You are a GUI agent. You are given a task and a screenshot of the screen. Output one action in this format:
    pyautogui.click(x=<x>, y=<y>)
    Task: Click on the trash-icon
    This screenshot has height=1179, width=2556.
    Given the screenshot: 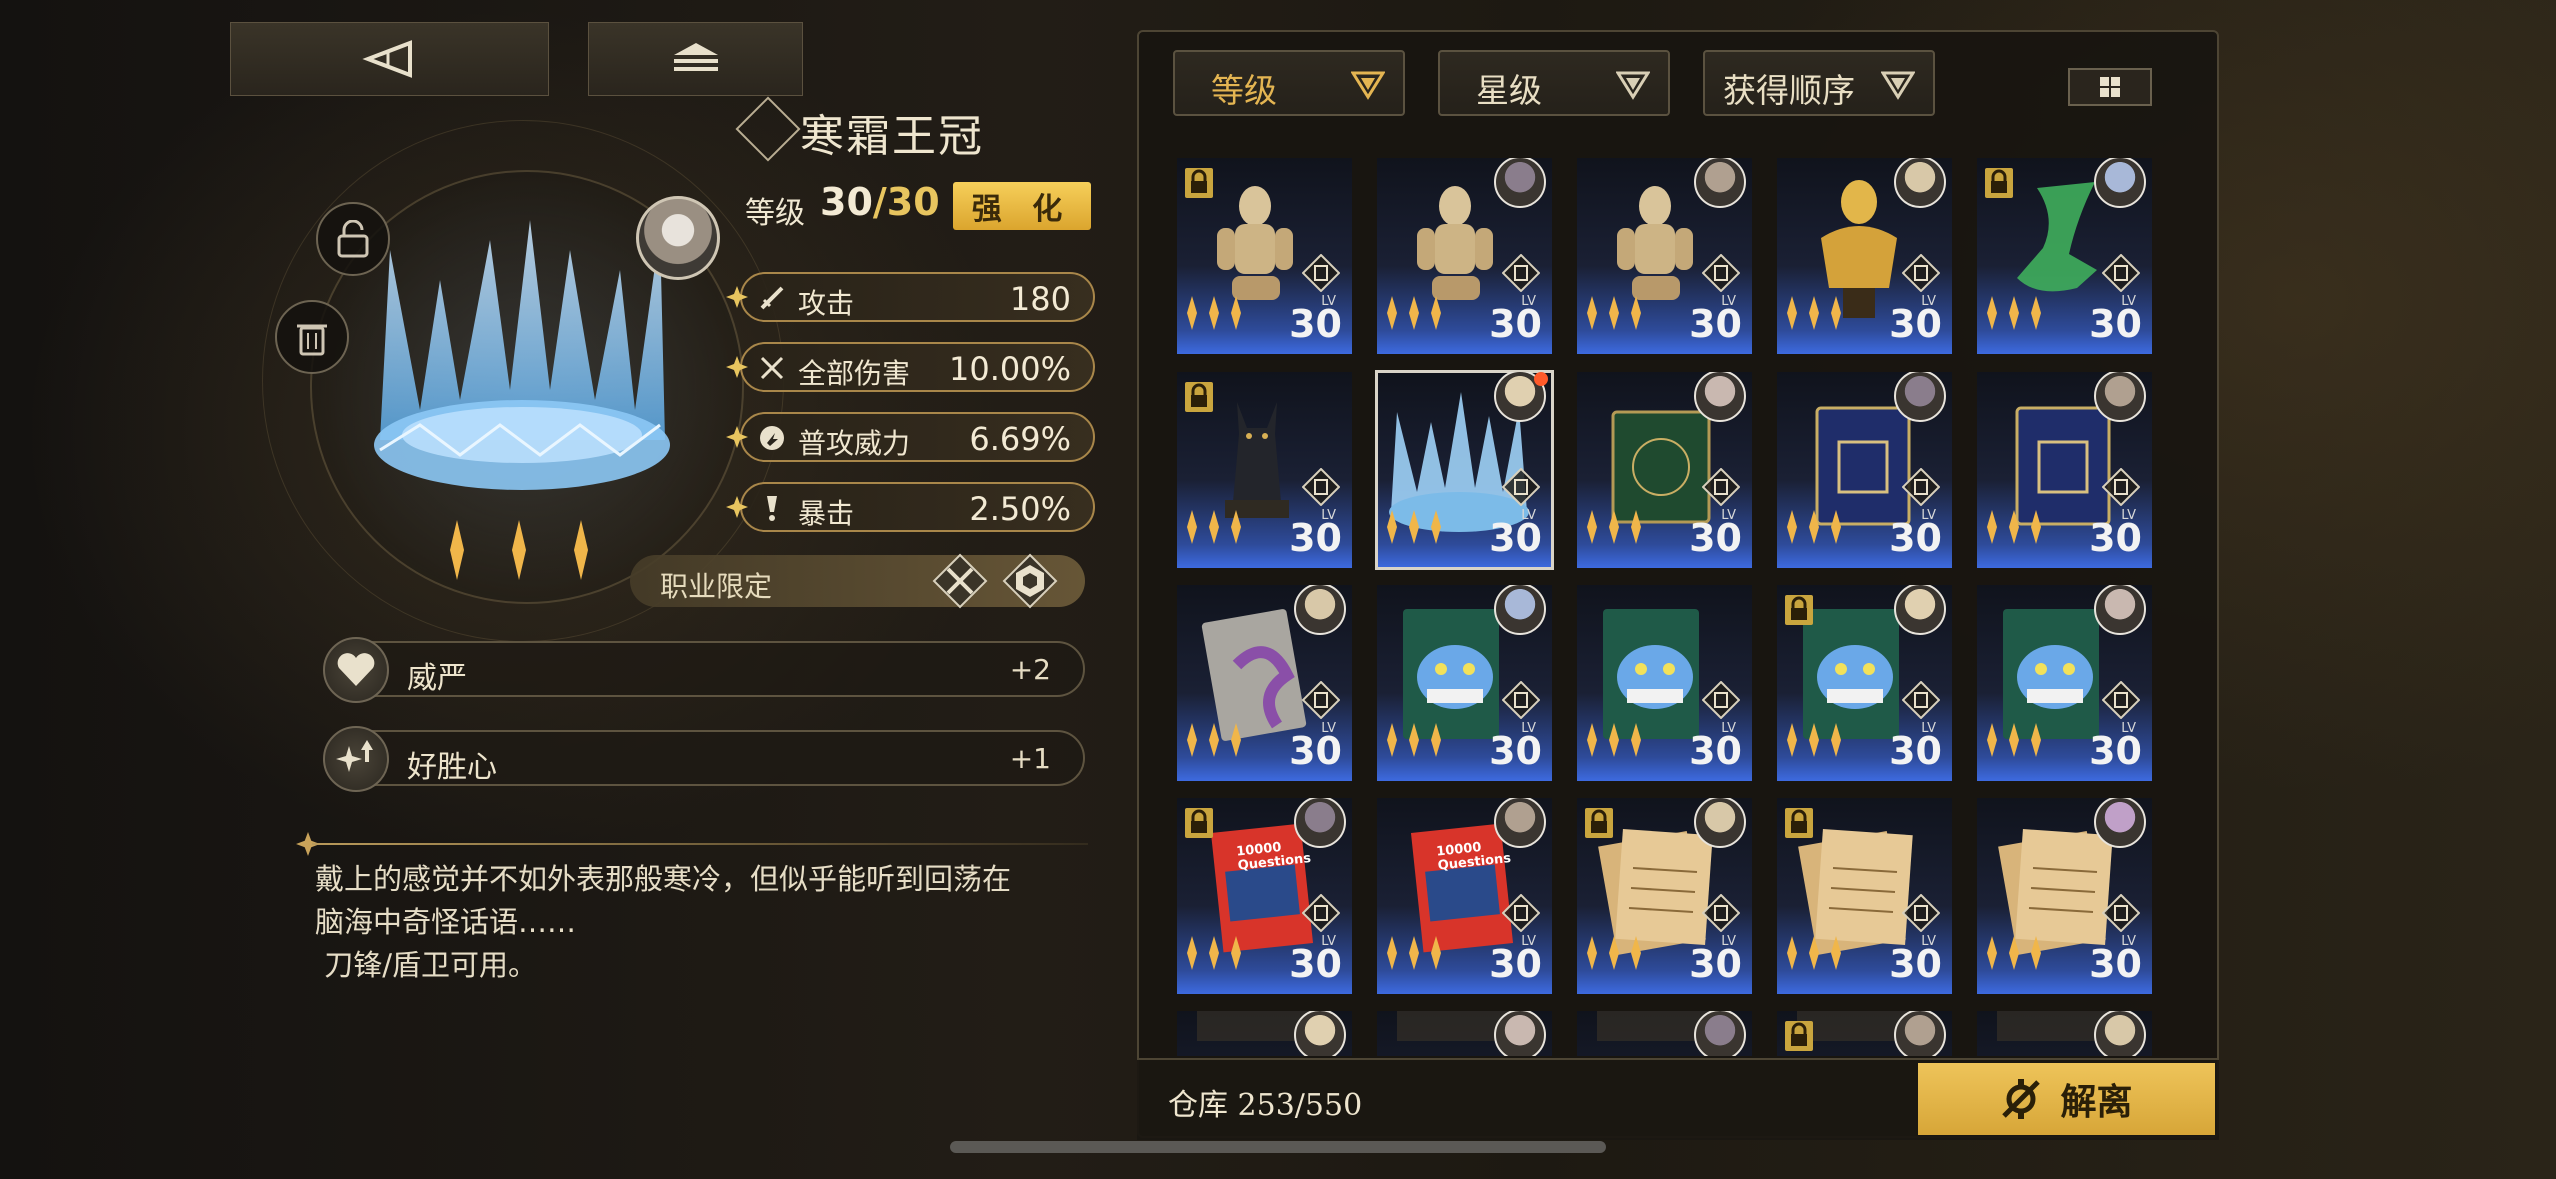 What is the action you would take?
    pyautogui.click(x=312, y=340)
    